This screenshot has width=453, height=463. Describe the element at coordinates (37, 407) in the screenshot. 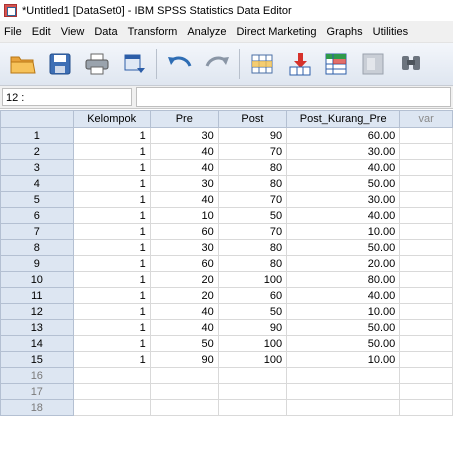

I see `row-number-cell: 18` at that location.